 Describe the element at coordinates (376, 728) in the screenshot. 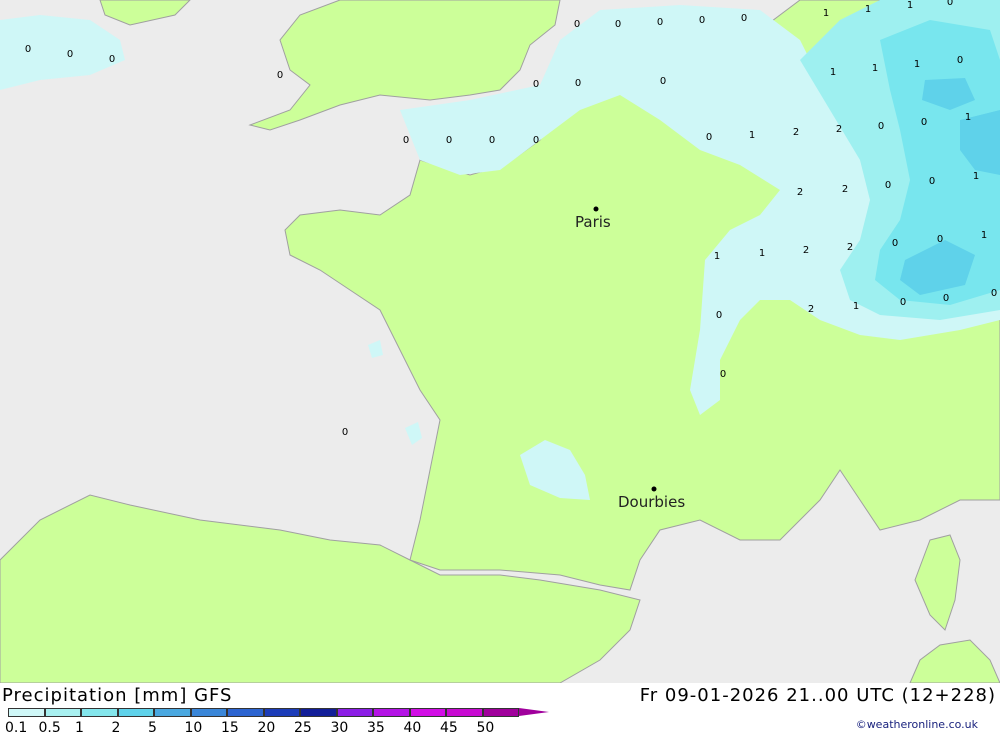

I see `scale-tick: 35` at that location.